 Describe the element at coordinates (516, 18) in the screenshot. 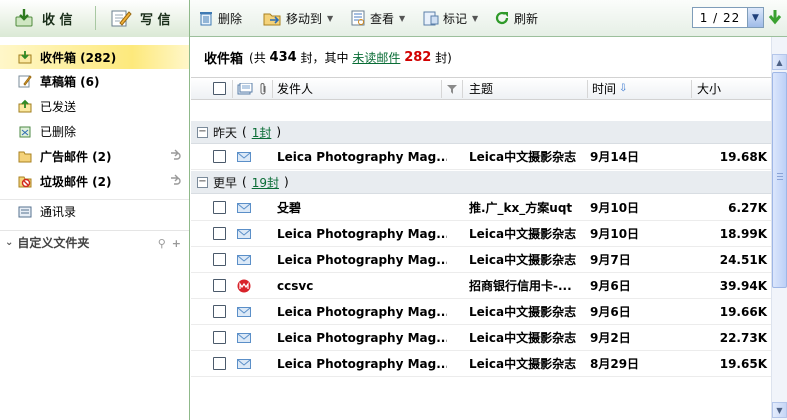

I see `refresh-button: 刷新` at that location.